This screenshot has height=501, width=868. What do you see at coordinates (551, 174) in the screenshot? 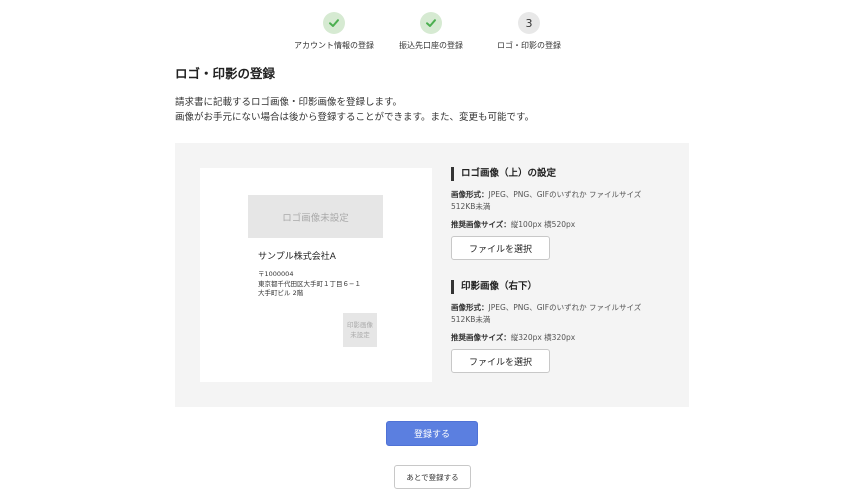
I see `logo-setting-title: ロゴ画像（上）の設定` at bounding box center [551, 174].